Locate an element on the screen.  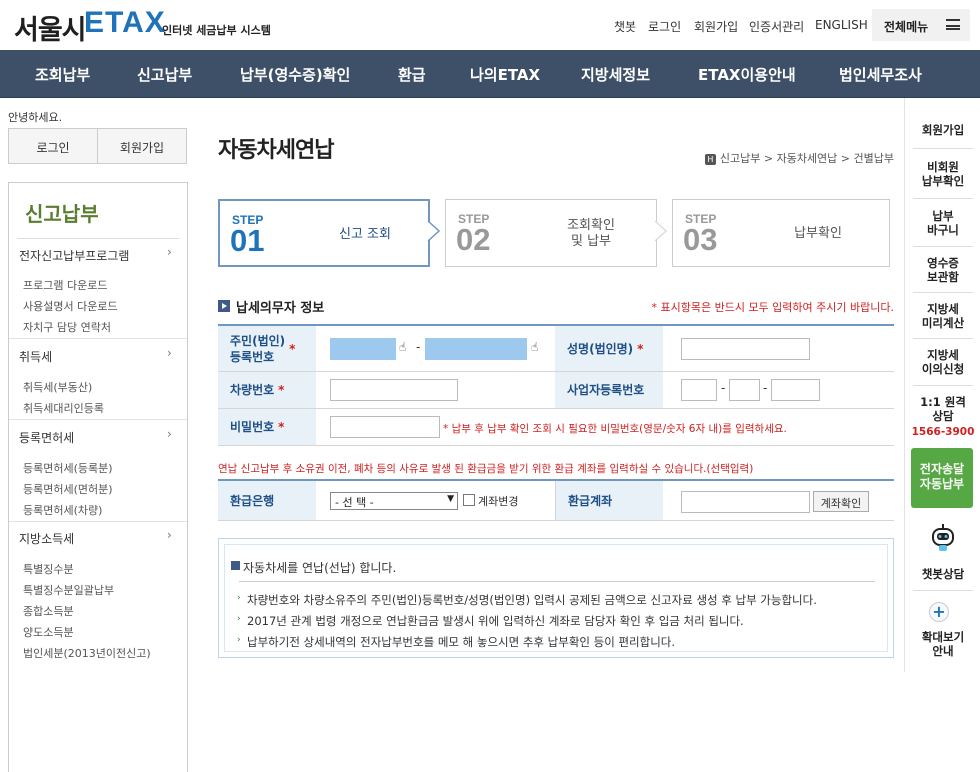
refund-bank-select: - 선 택 - ▼ is located at coordinates (394, 501).